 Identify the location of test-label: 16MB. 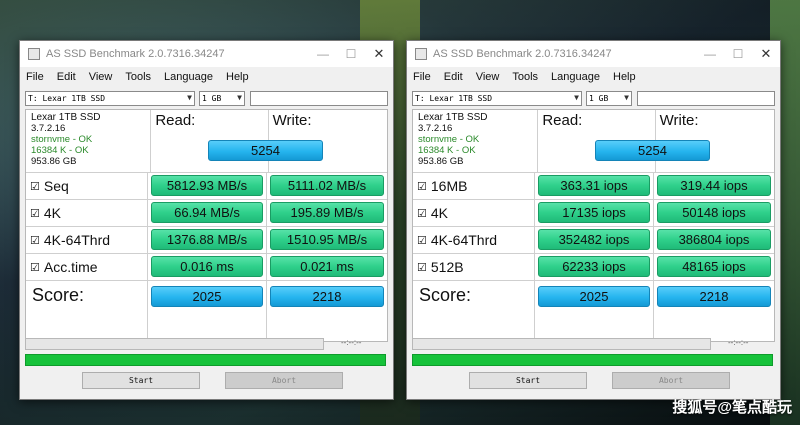
(449, 186).